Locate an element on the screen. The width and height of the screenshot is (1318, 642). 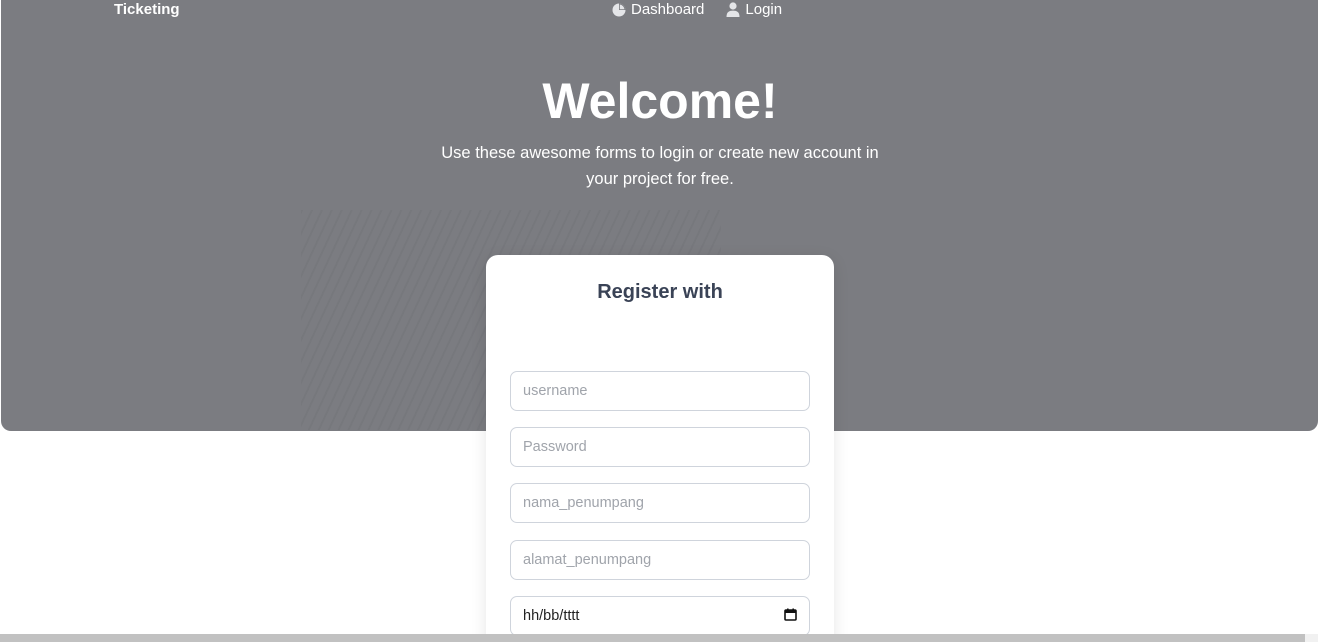
nav-login-label: Login is located at coordinates (764, 9).